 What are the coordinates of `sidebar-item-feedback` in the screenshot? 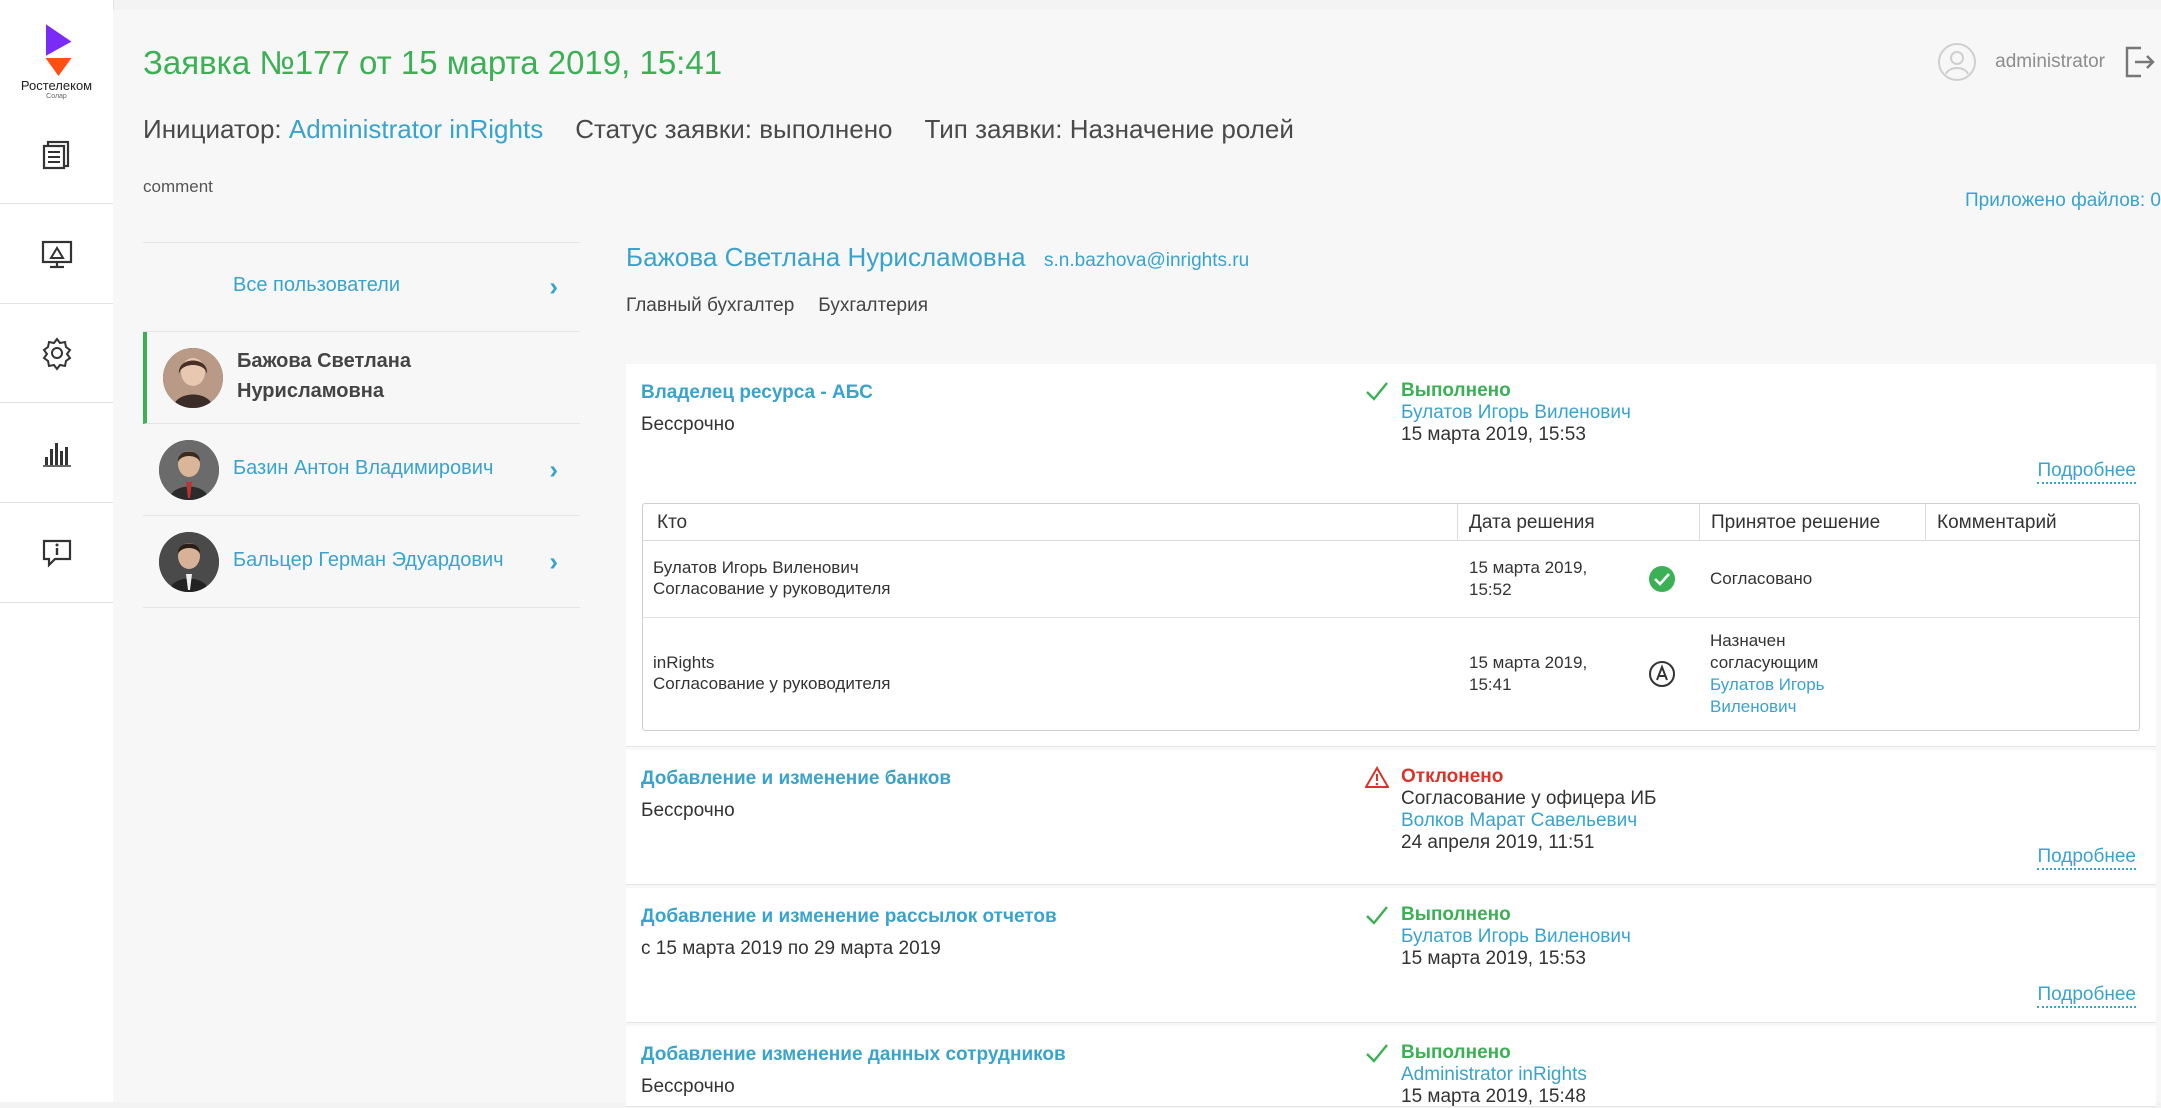 It's located at (56, 553).